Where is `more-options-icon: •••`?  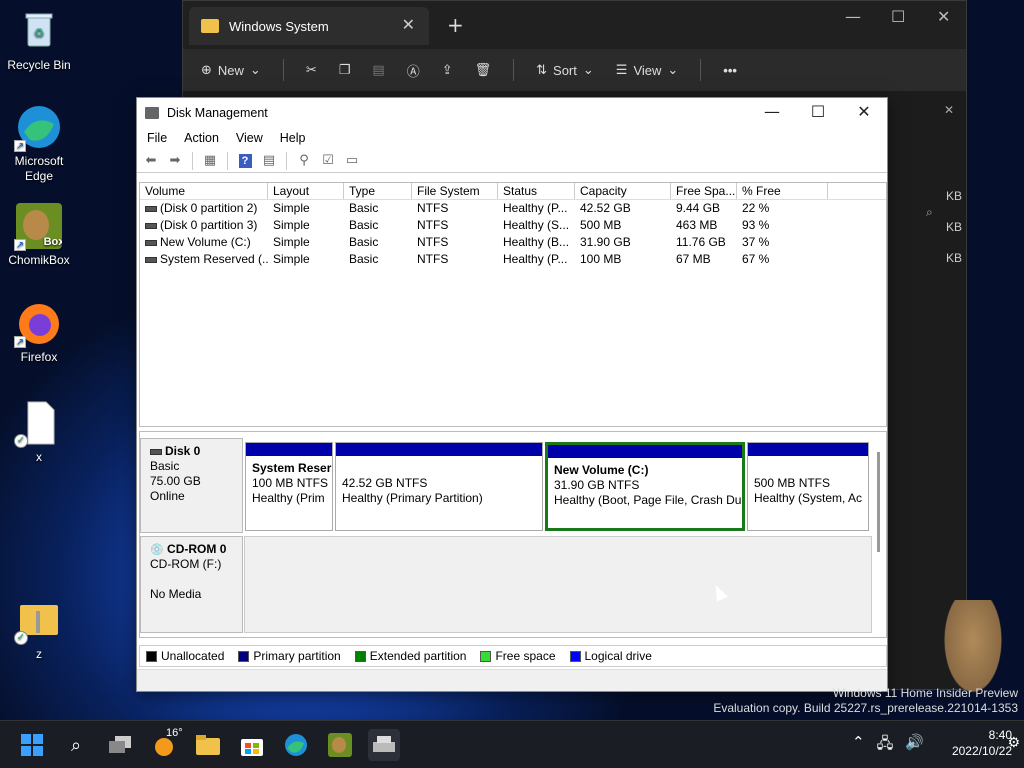
more-options-icon: ••• is located at coordinates (730, 70).